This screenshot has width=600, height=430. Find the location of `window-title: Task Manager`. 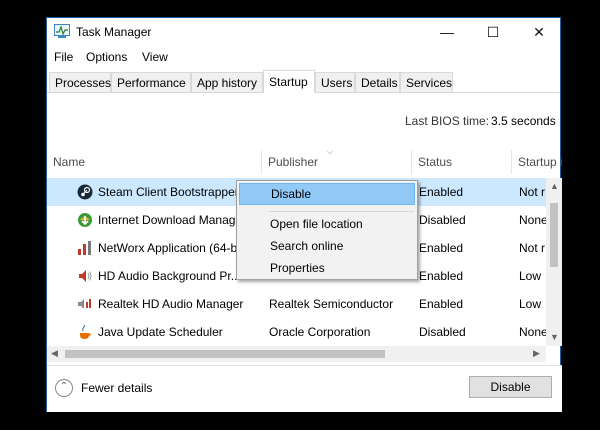

window-title: Task Manager is located at coordinates (114, 32).